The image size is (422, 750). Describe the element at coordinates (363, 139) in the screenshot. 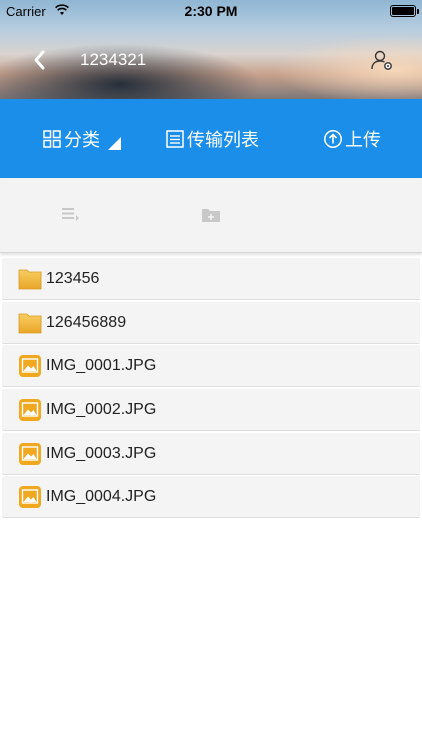

I see `tab-upload-label: 上传` at that location.